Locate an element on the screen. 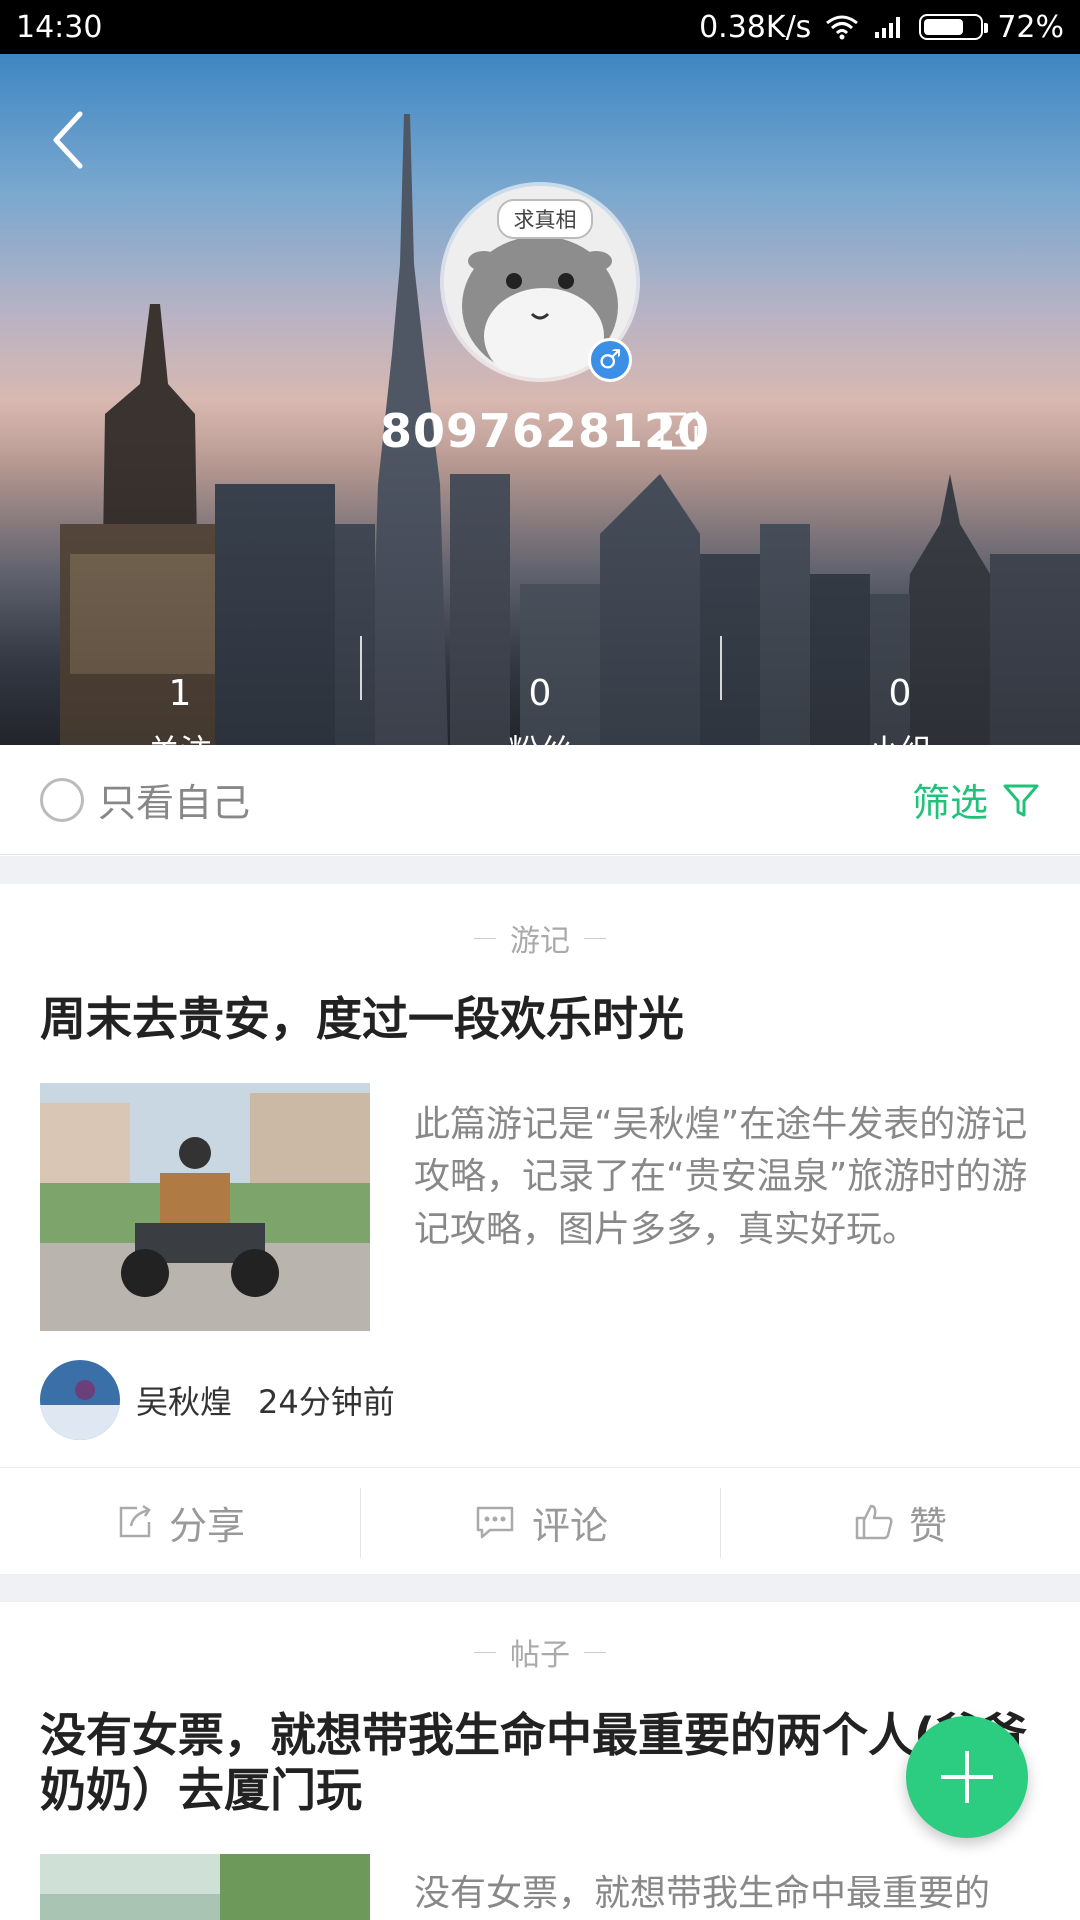  post-time: 24分钟前 is located at coordinates (326, 1402).